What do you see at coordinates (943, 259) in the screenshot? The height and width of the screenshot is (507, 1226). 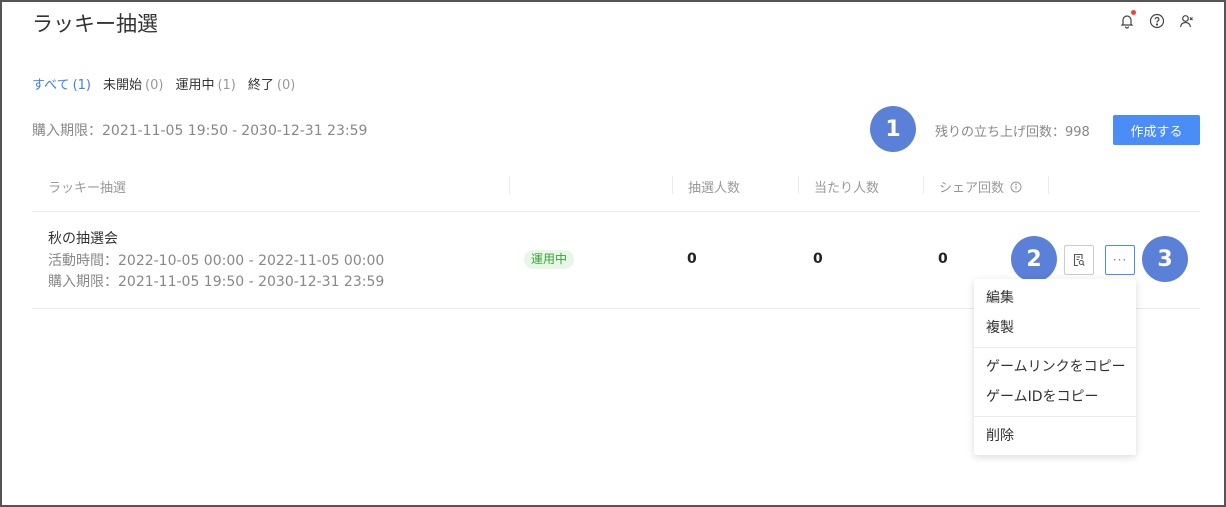 I see `shares-count: 0` at bounding box center [943, 259].